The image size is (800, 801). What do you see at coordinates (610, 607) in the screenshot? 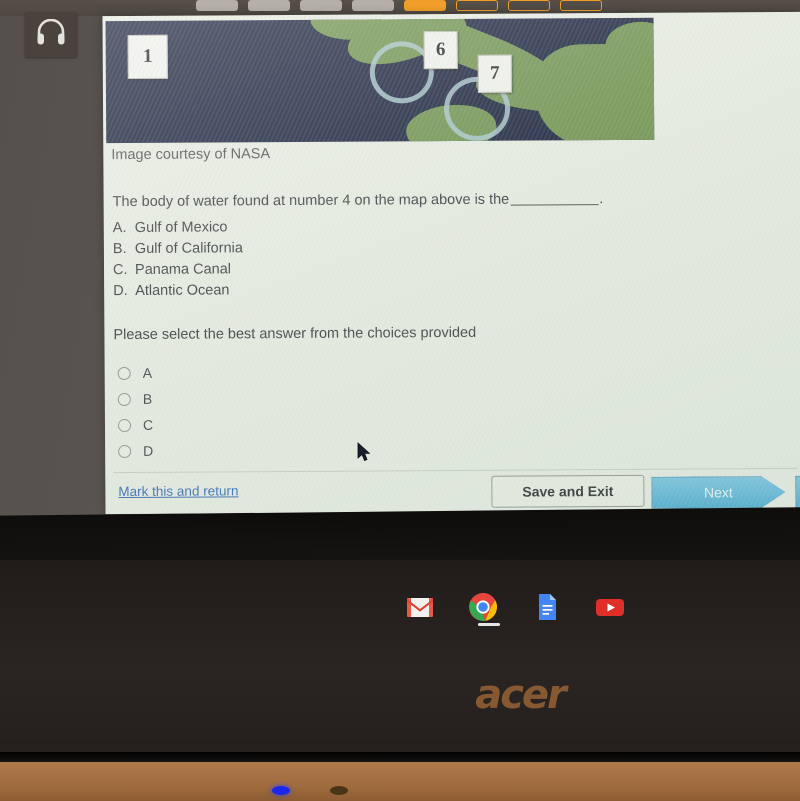
I see `youtube-icon` at bounding box center [610, 607].